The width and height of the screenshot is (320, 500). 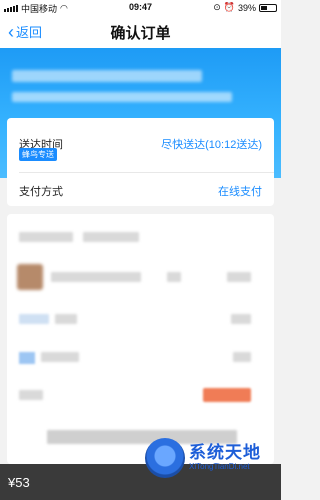 What do you see at coordinates (38, 154) in the screenshot?
I see `delivery-badge: 蜂鸟专送` at bounding box center [38, 154].